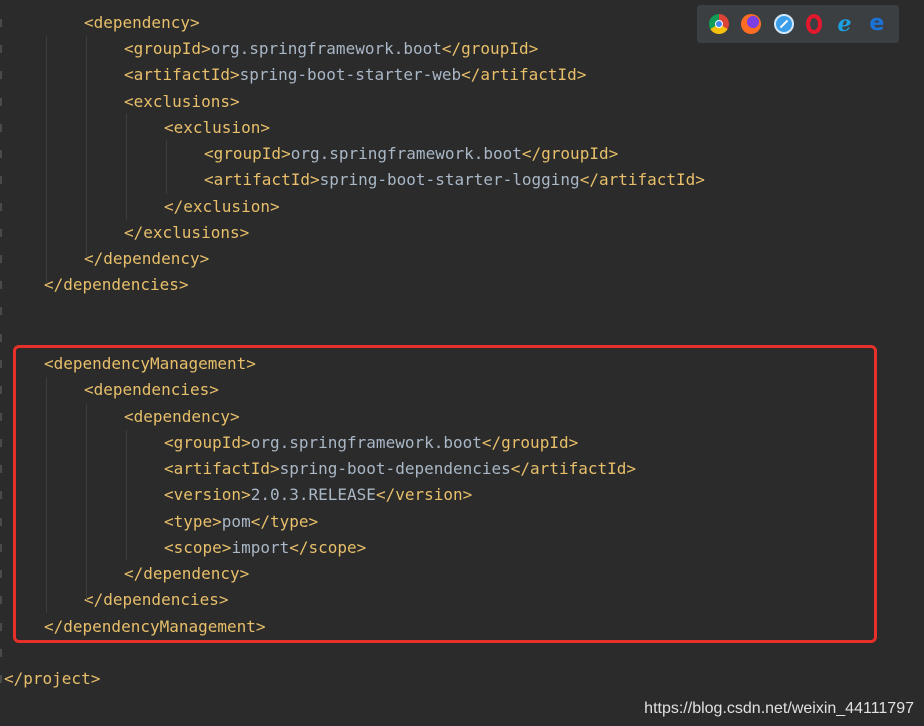 The image size is (924, 726). I want to click on code-line: <dependency>, so click(142, 23).